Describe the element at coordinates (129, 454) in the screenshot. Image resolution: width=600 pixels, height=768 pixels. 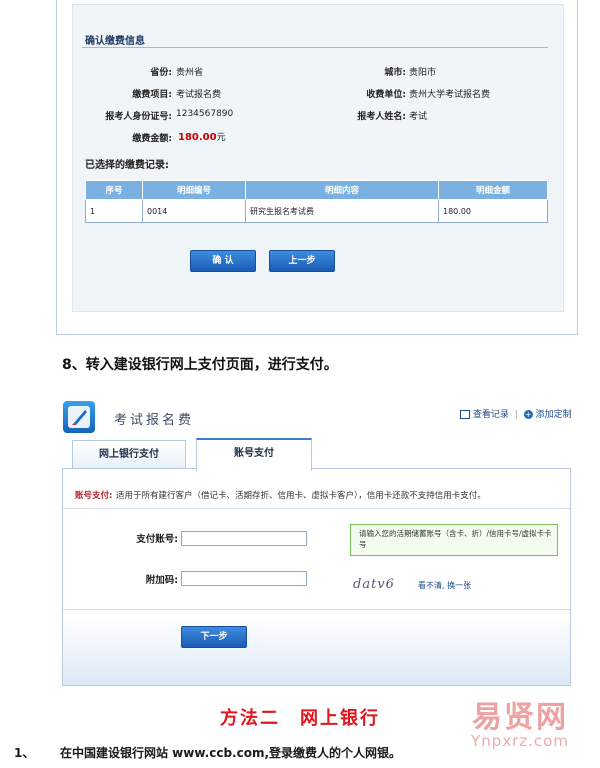
I see `tab-online-banking: 网上银行支付` at that location.